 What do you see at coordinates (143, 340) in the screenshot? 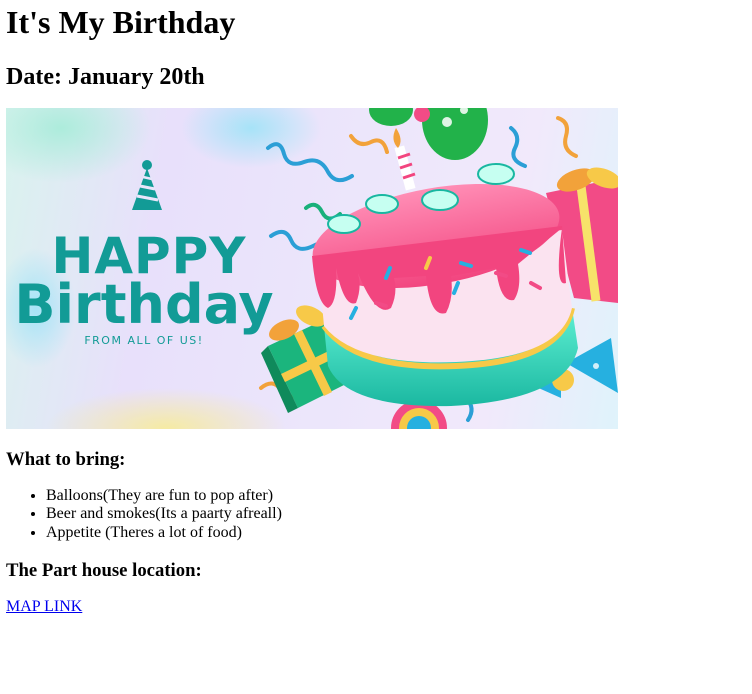
I see `banner-from-text: FROM ALL OF US!` at bounding box center [143, 340].